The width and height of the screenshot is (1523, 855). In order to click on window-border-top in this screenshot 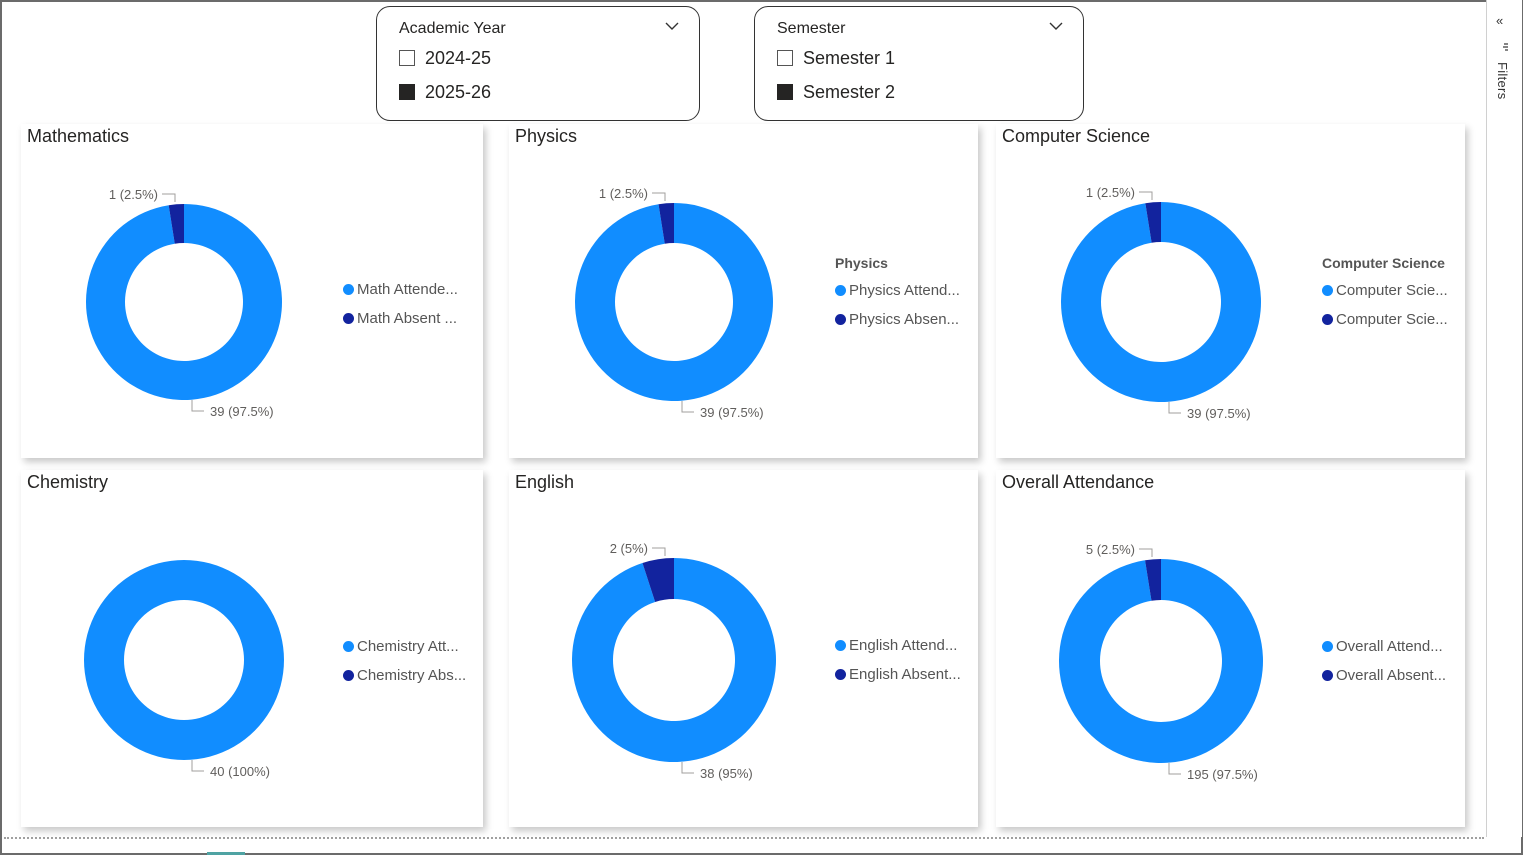, I will do `click(761, 1)`.